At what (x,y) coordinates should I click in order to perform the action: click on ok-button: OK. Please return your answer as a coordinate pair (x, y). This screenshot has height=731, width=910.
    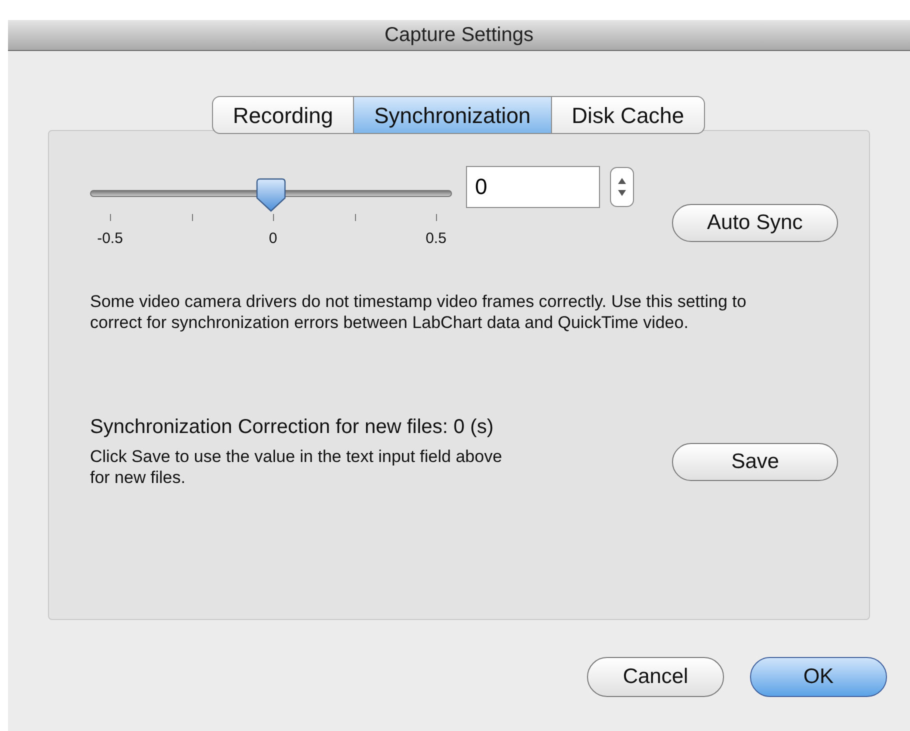
    Looking at the image, I should click on (818, 677).